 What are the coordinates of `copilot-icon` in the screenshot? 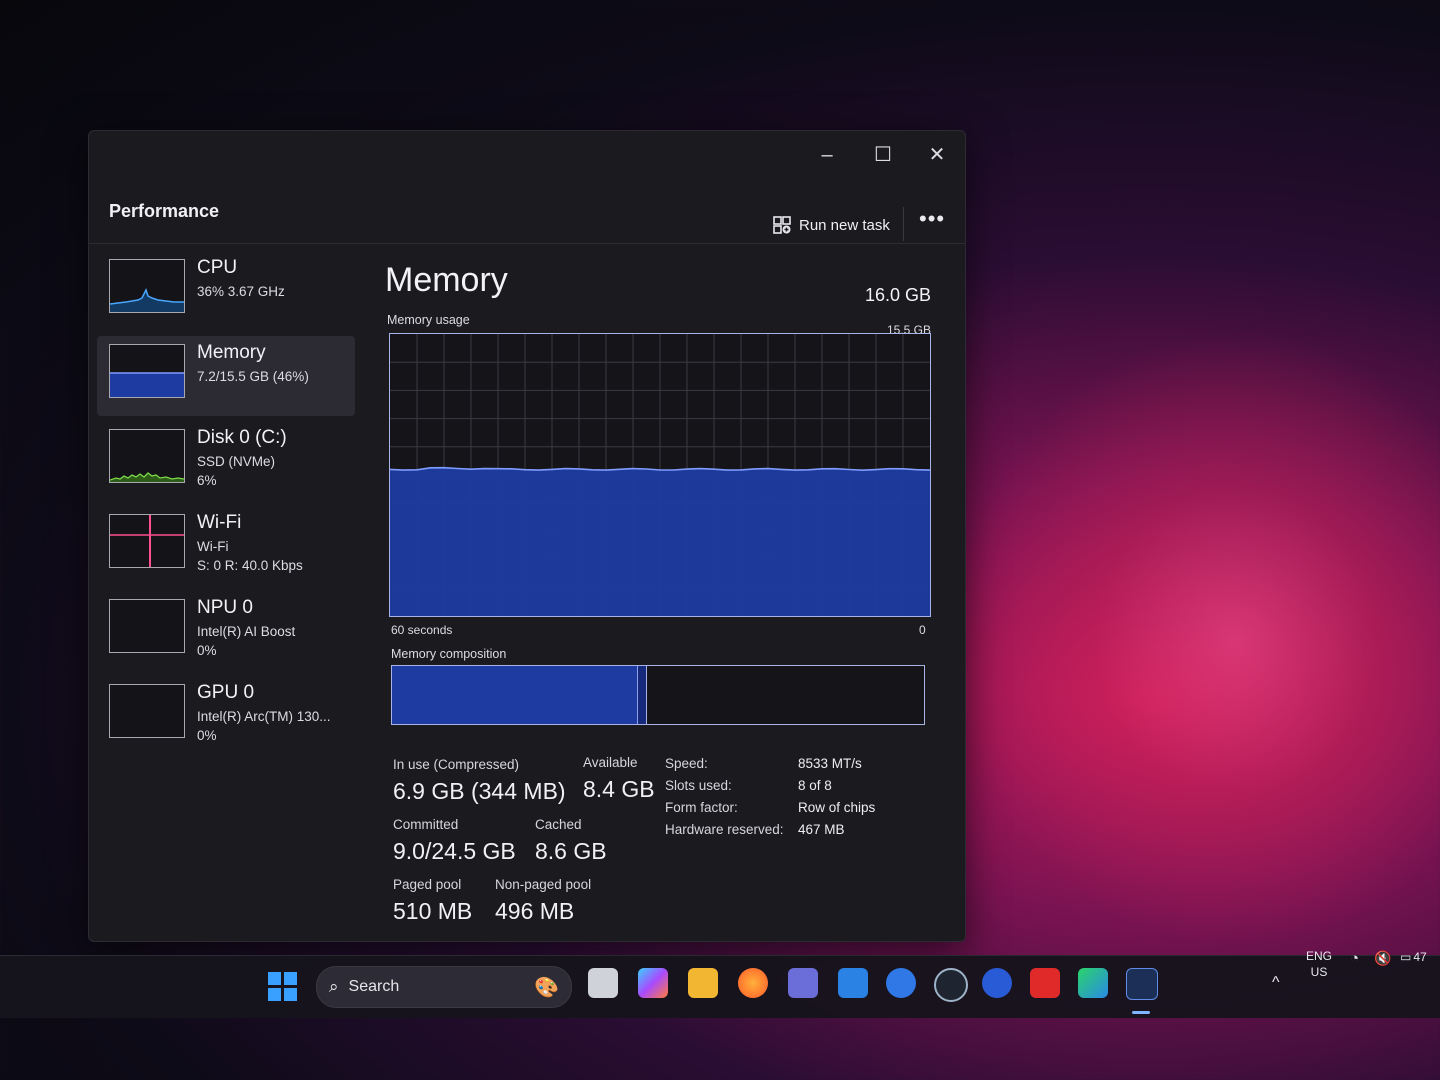 It's located at (653, 983).